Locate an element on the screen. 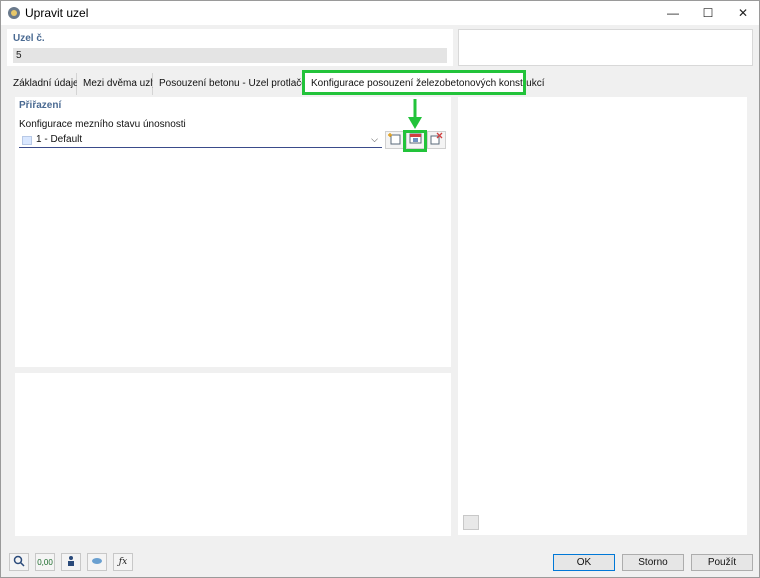  ok-button: OK is located at coordinates (584, 562).